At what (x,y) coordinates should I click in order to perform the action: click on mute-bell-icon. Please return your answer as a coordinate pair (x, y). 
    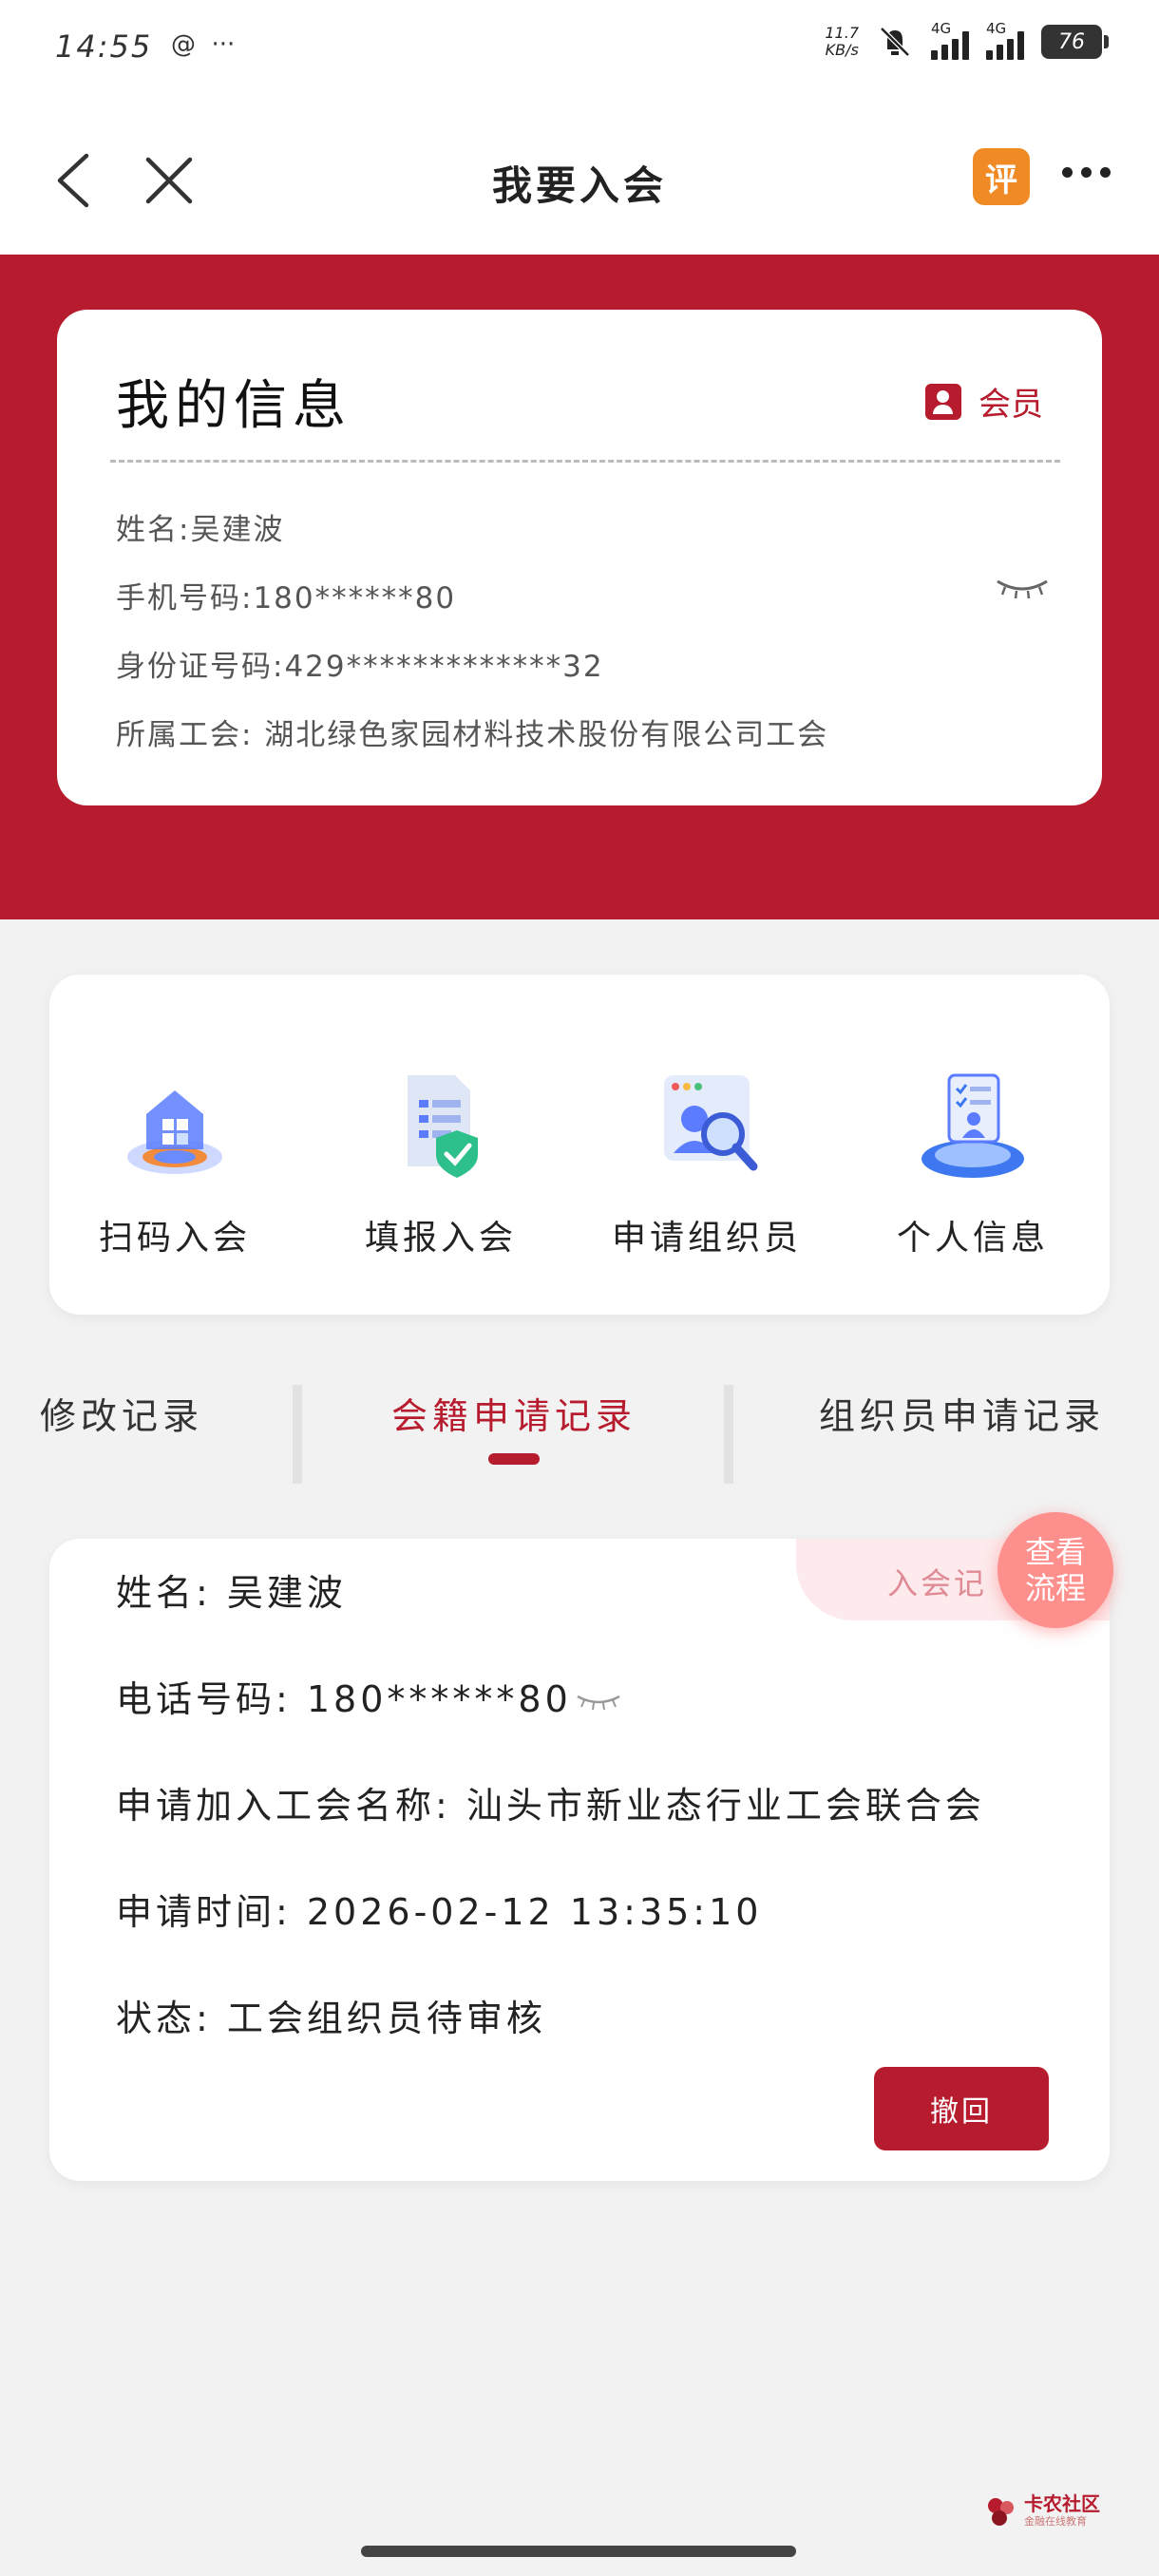
    Looking at the image, I should click on (895, 42).